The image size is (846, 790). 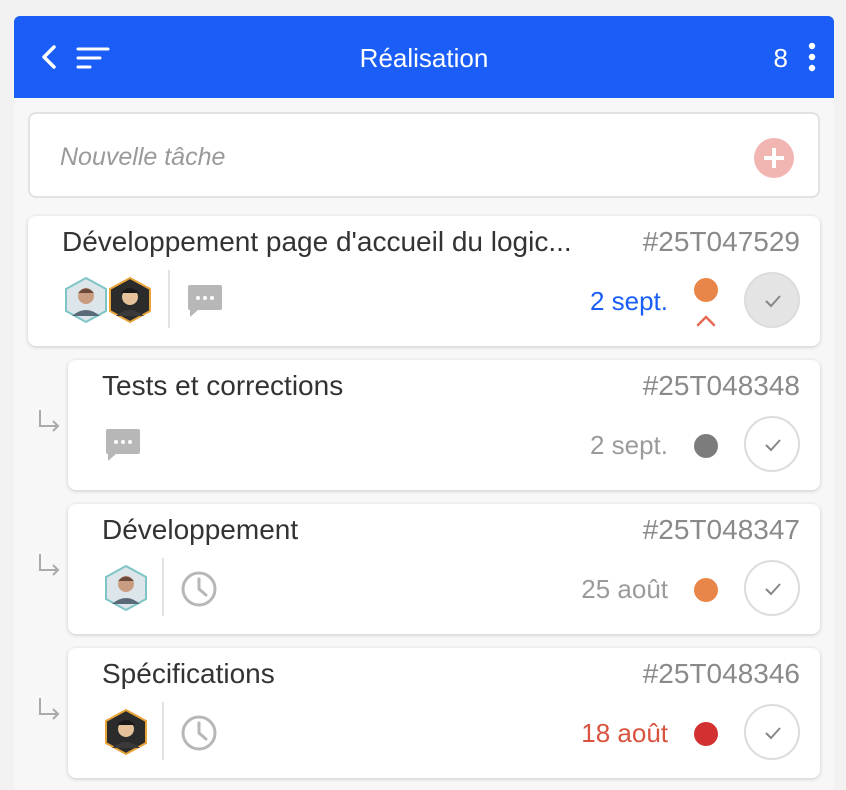 I want to click on task-name: Développement, so click(x=200, y=529).